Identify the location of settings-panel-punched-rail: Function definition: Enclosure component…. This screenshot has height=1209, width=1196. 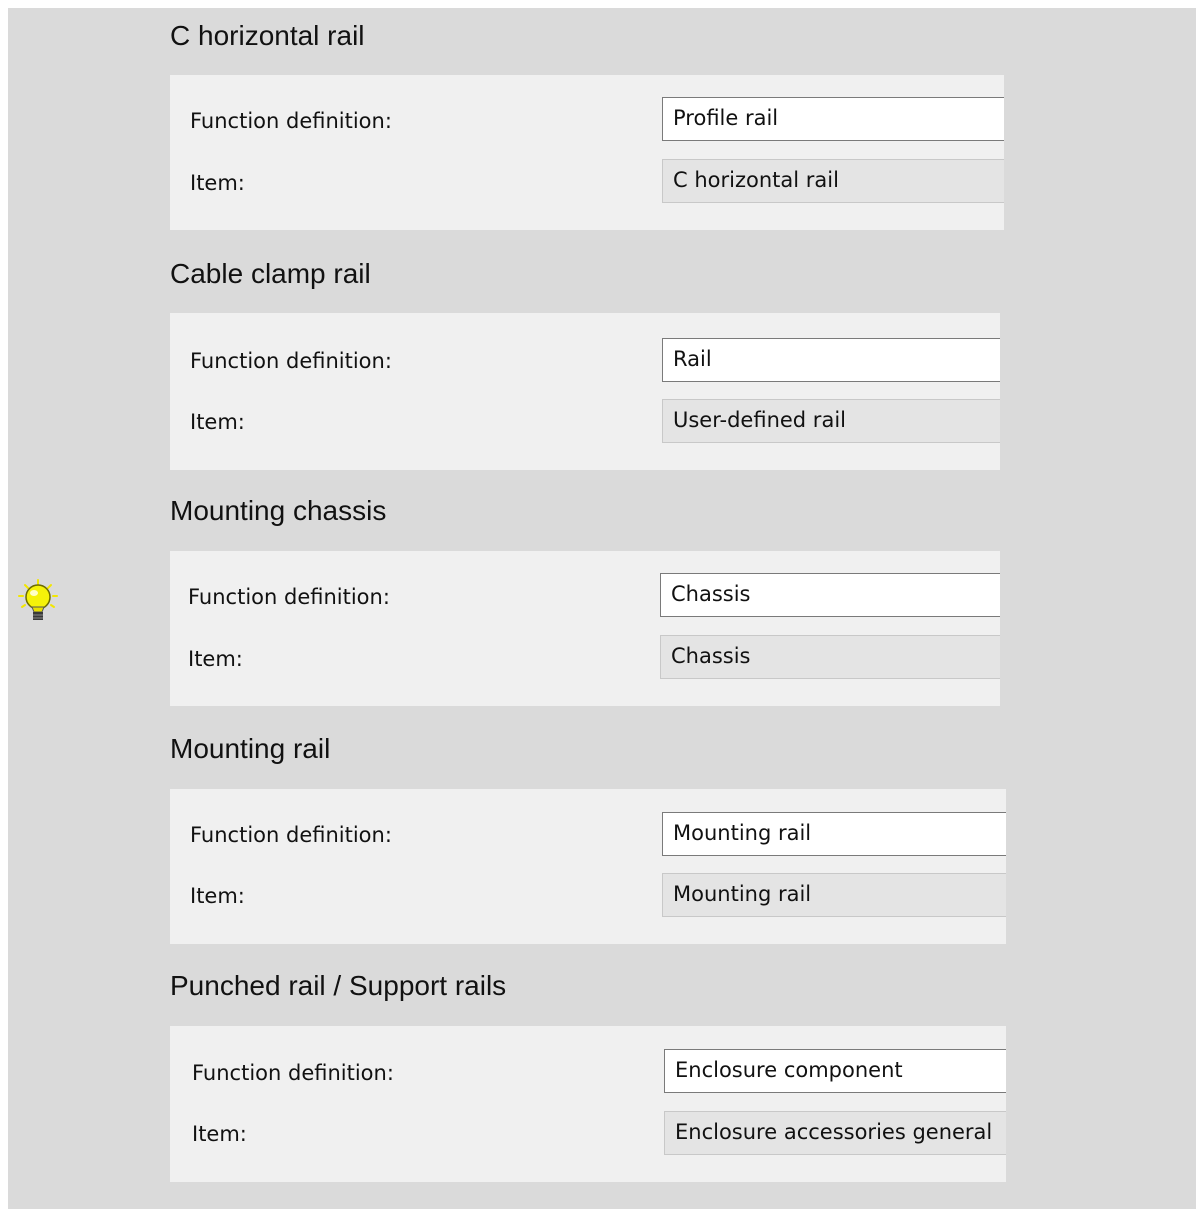
(588, 1104).